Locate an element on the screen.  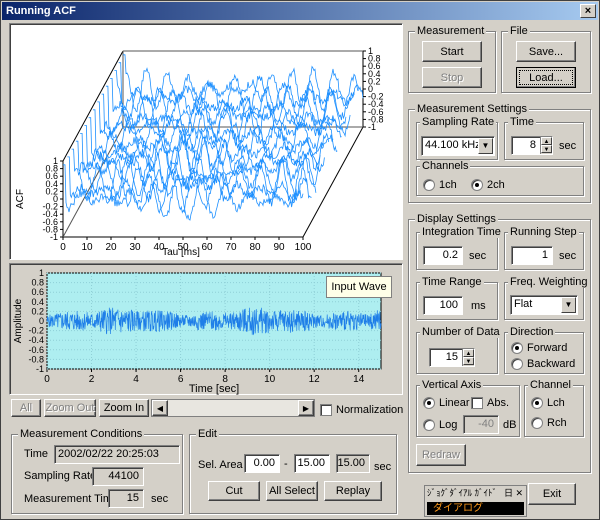
rch-label: Rch is located at coordinates (557, 423).